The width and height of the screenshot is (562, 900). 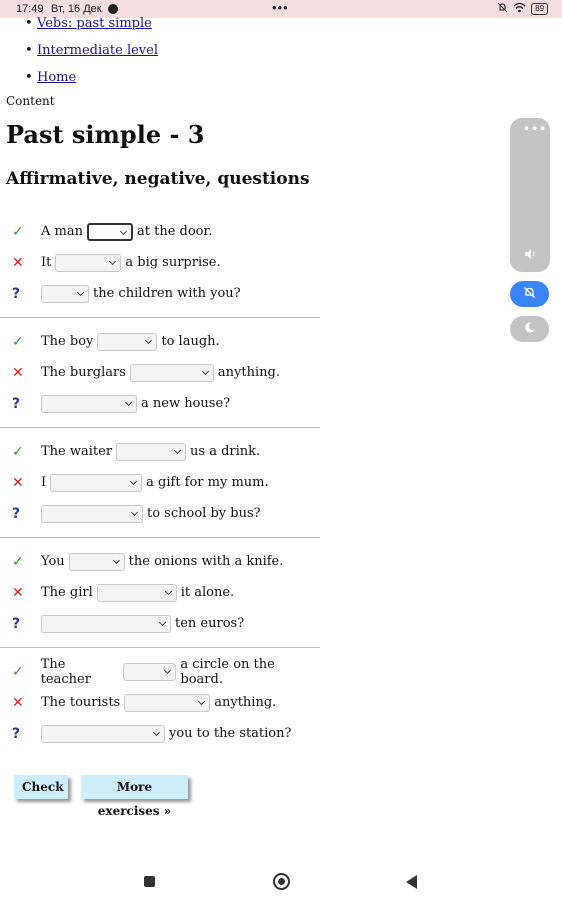 I want to click on exercise-row: ? the children with you?, so click(x=166, y=293).